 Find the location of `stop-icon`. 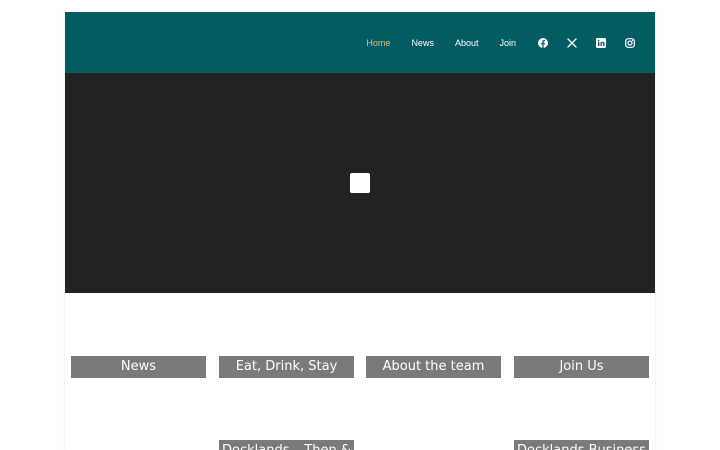

stop-icon is located at coordinates (360, 183).